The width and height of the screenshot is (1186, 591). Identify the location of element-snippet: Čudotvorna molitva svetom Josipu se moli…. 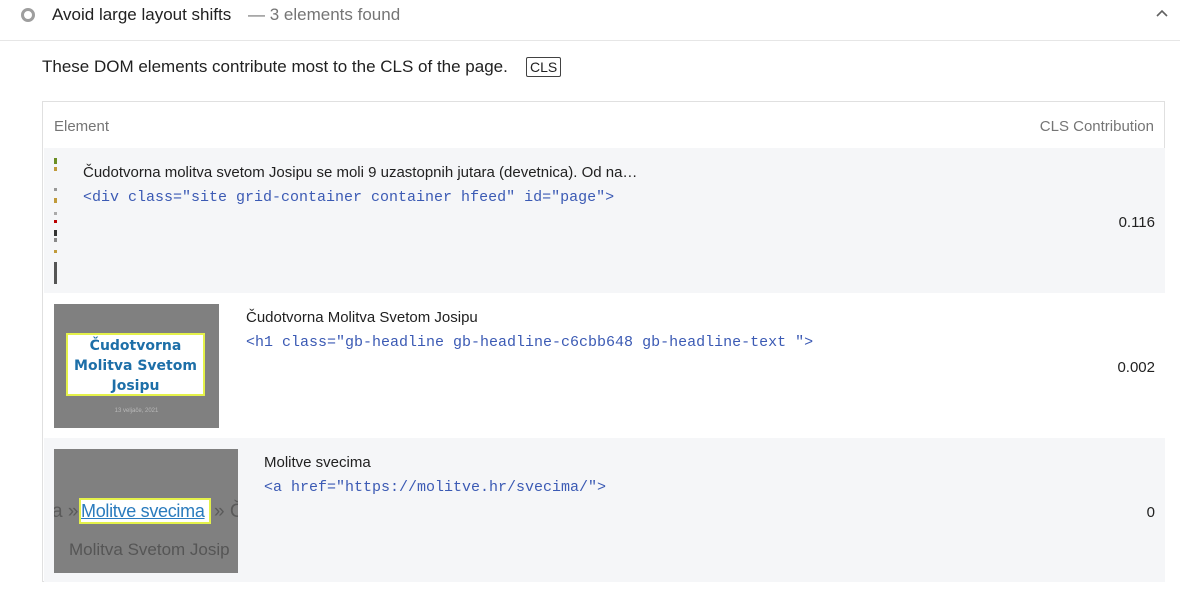
(360, 172).